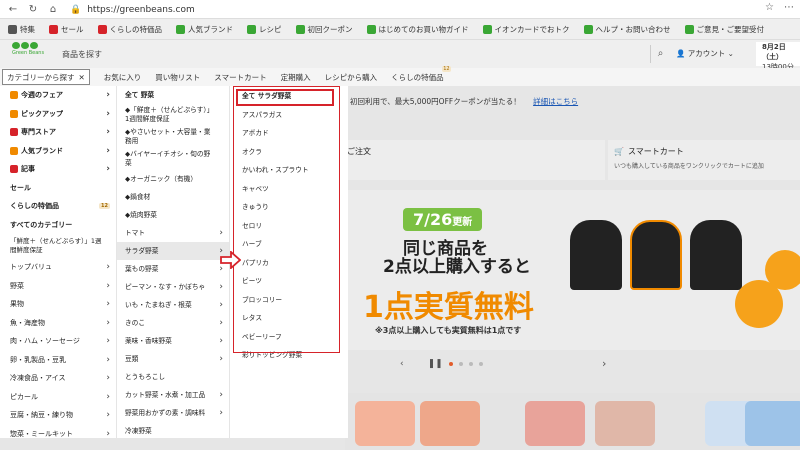 The height and width of the screenshot is (450, 800). Describe the element at coordinates (173, 323) in the screenshot. I see `submenu-item: きのこ ›` at that location.